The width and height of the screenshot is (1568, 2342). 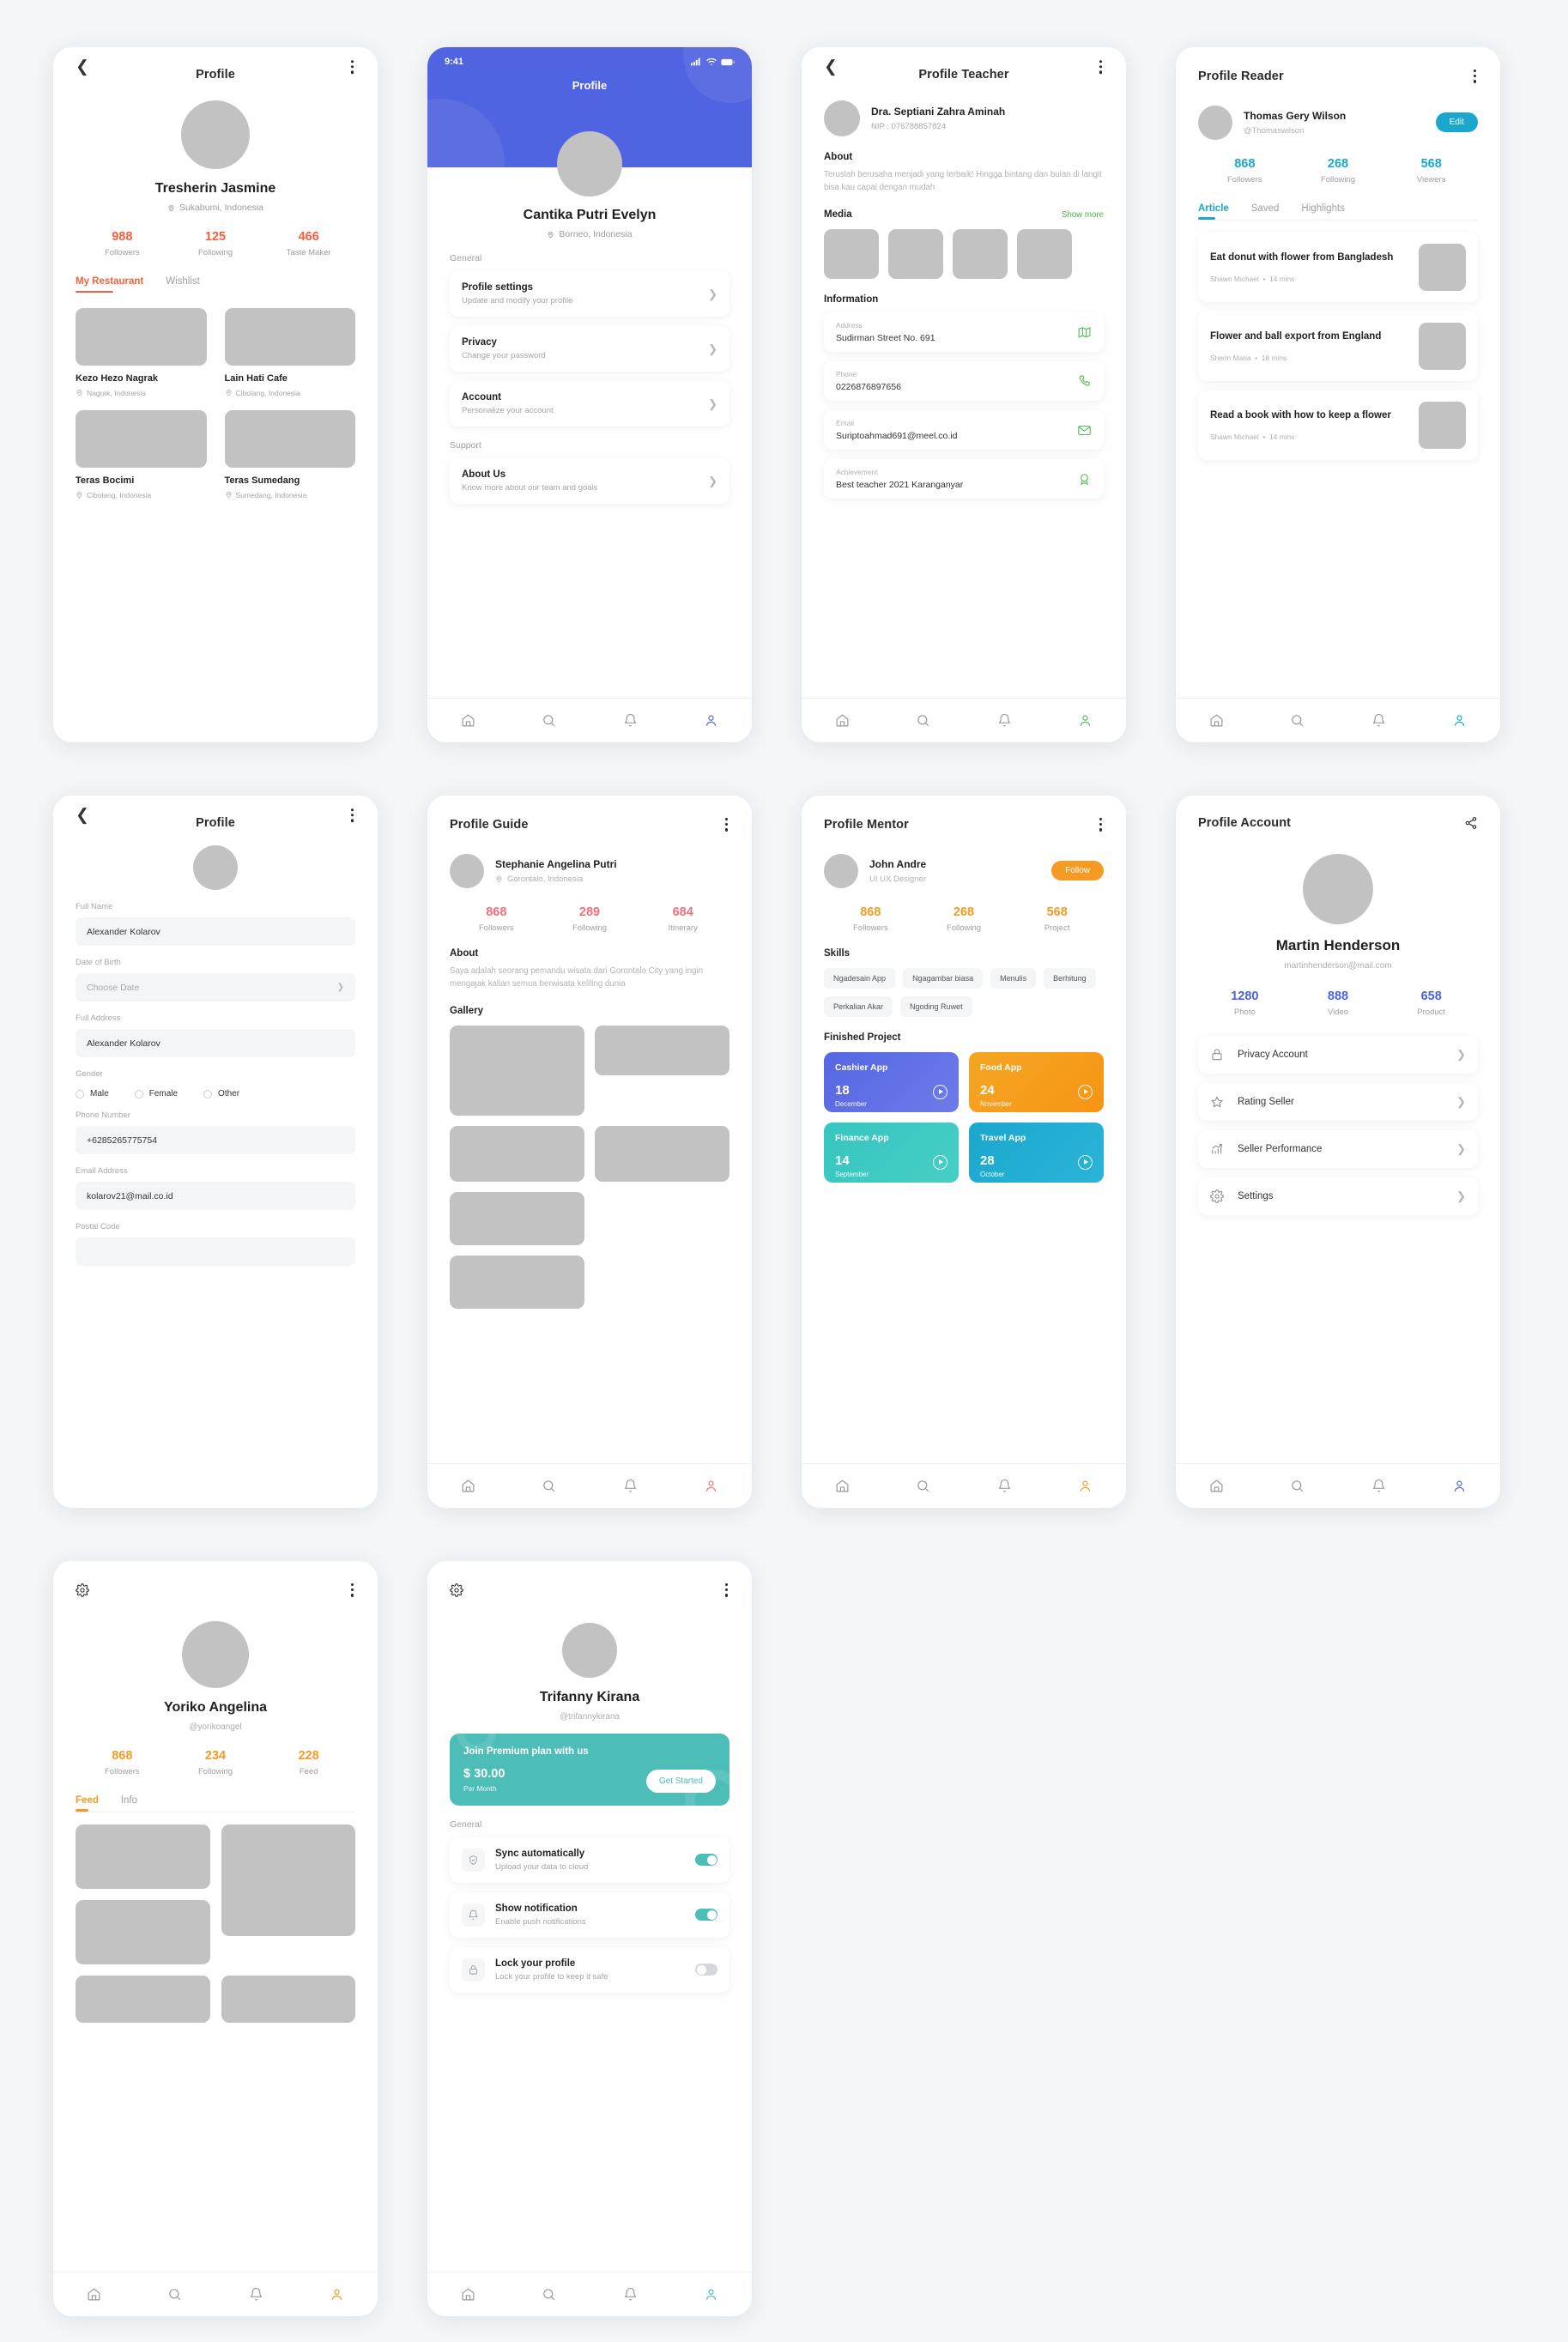 I want to click on tab-article: Article, so click(x=1213, y=212).